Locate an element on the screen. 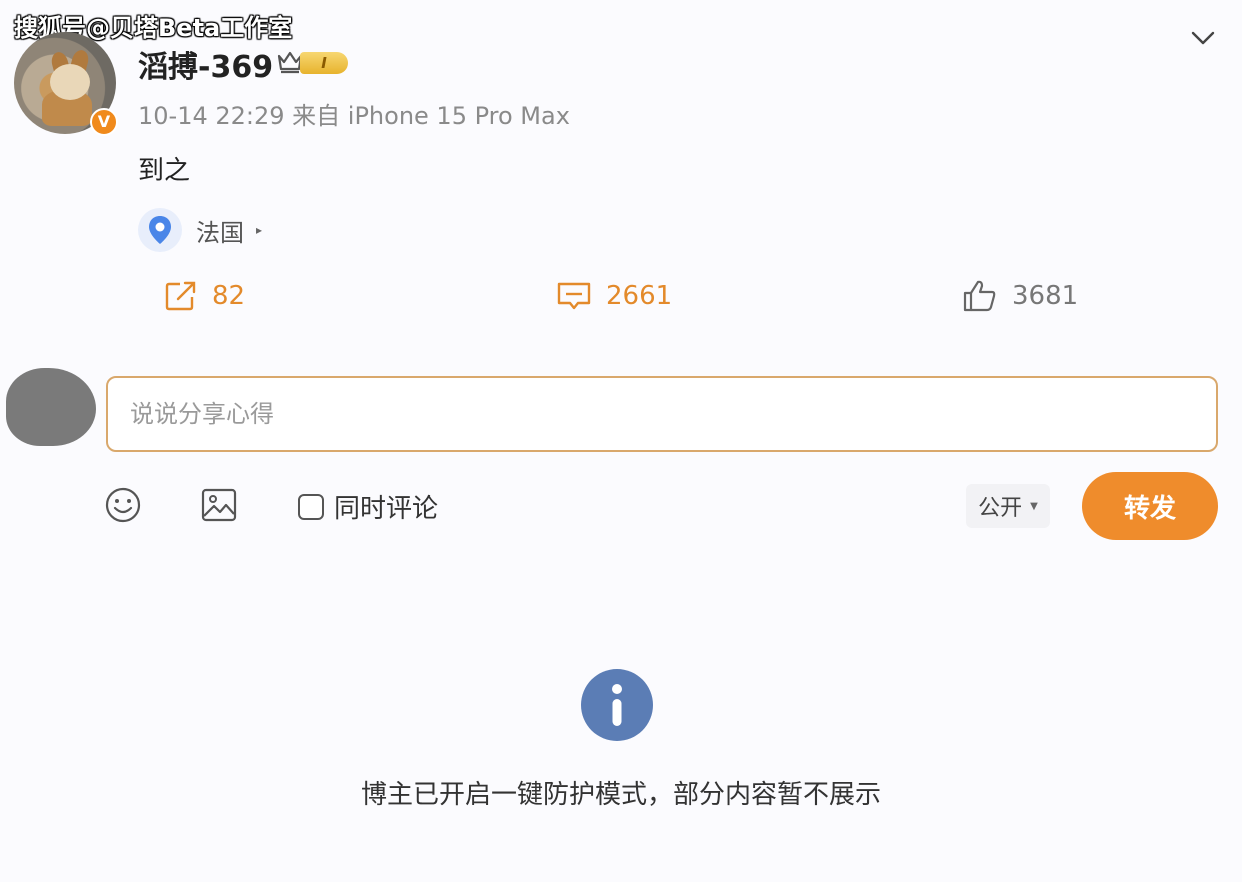 This screenshot has height=882, width=1242. repost-input-box is located at coordinates (662, 414).